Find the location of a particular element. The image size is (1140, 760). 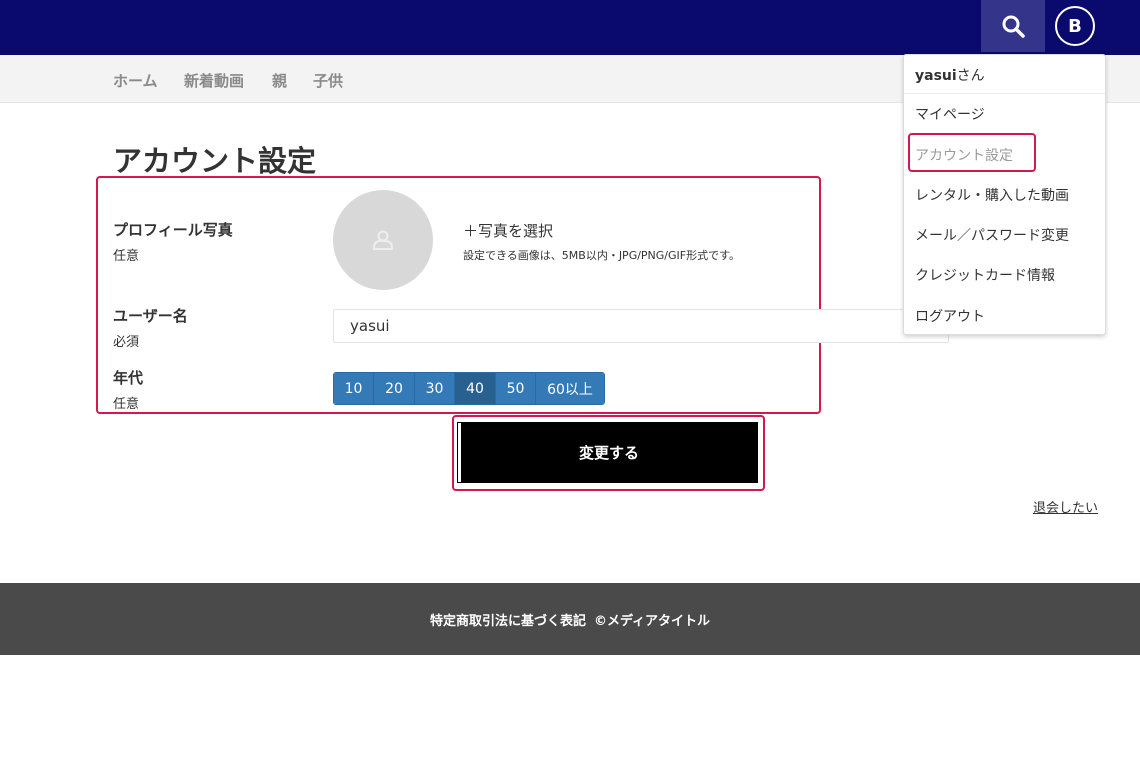

nav-item-home: ホーム is located at coordinates (135, 80).